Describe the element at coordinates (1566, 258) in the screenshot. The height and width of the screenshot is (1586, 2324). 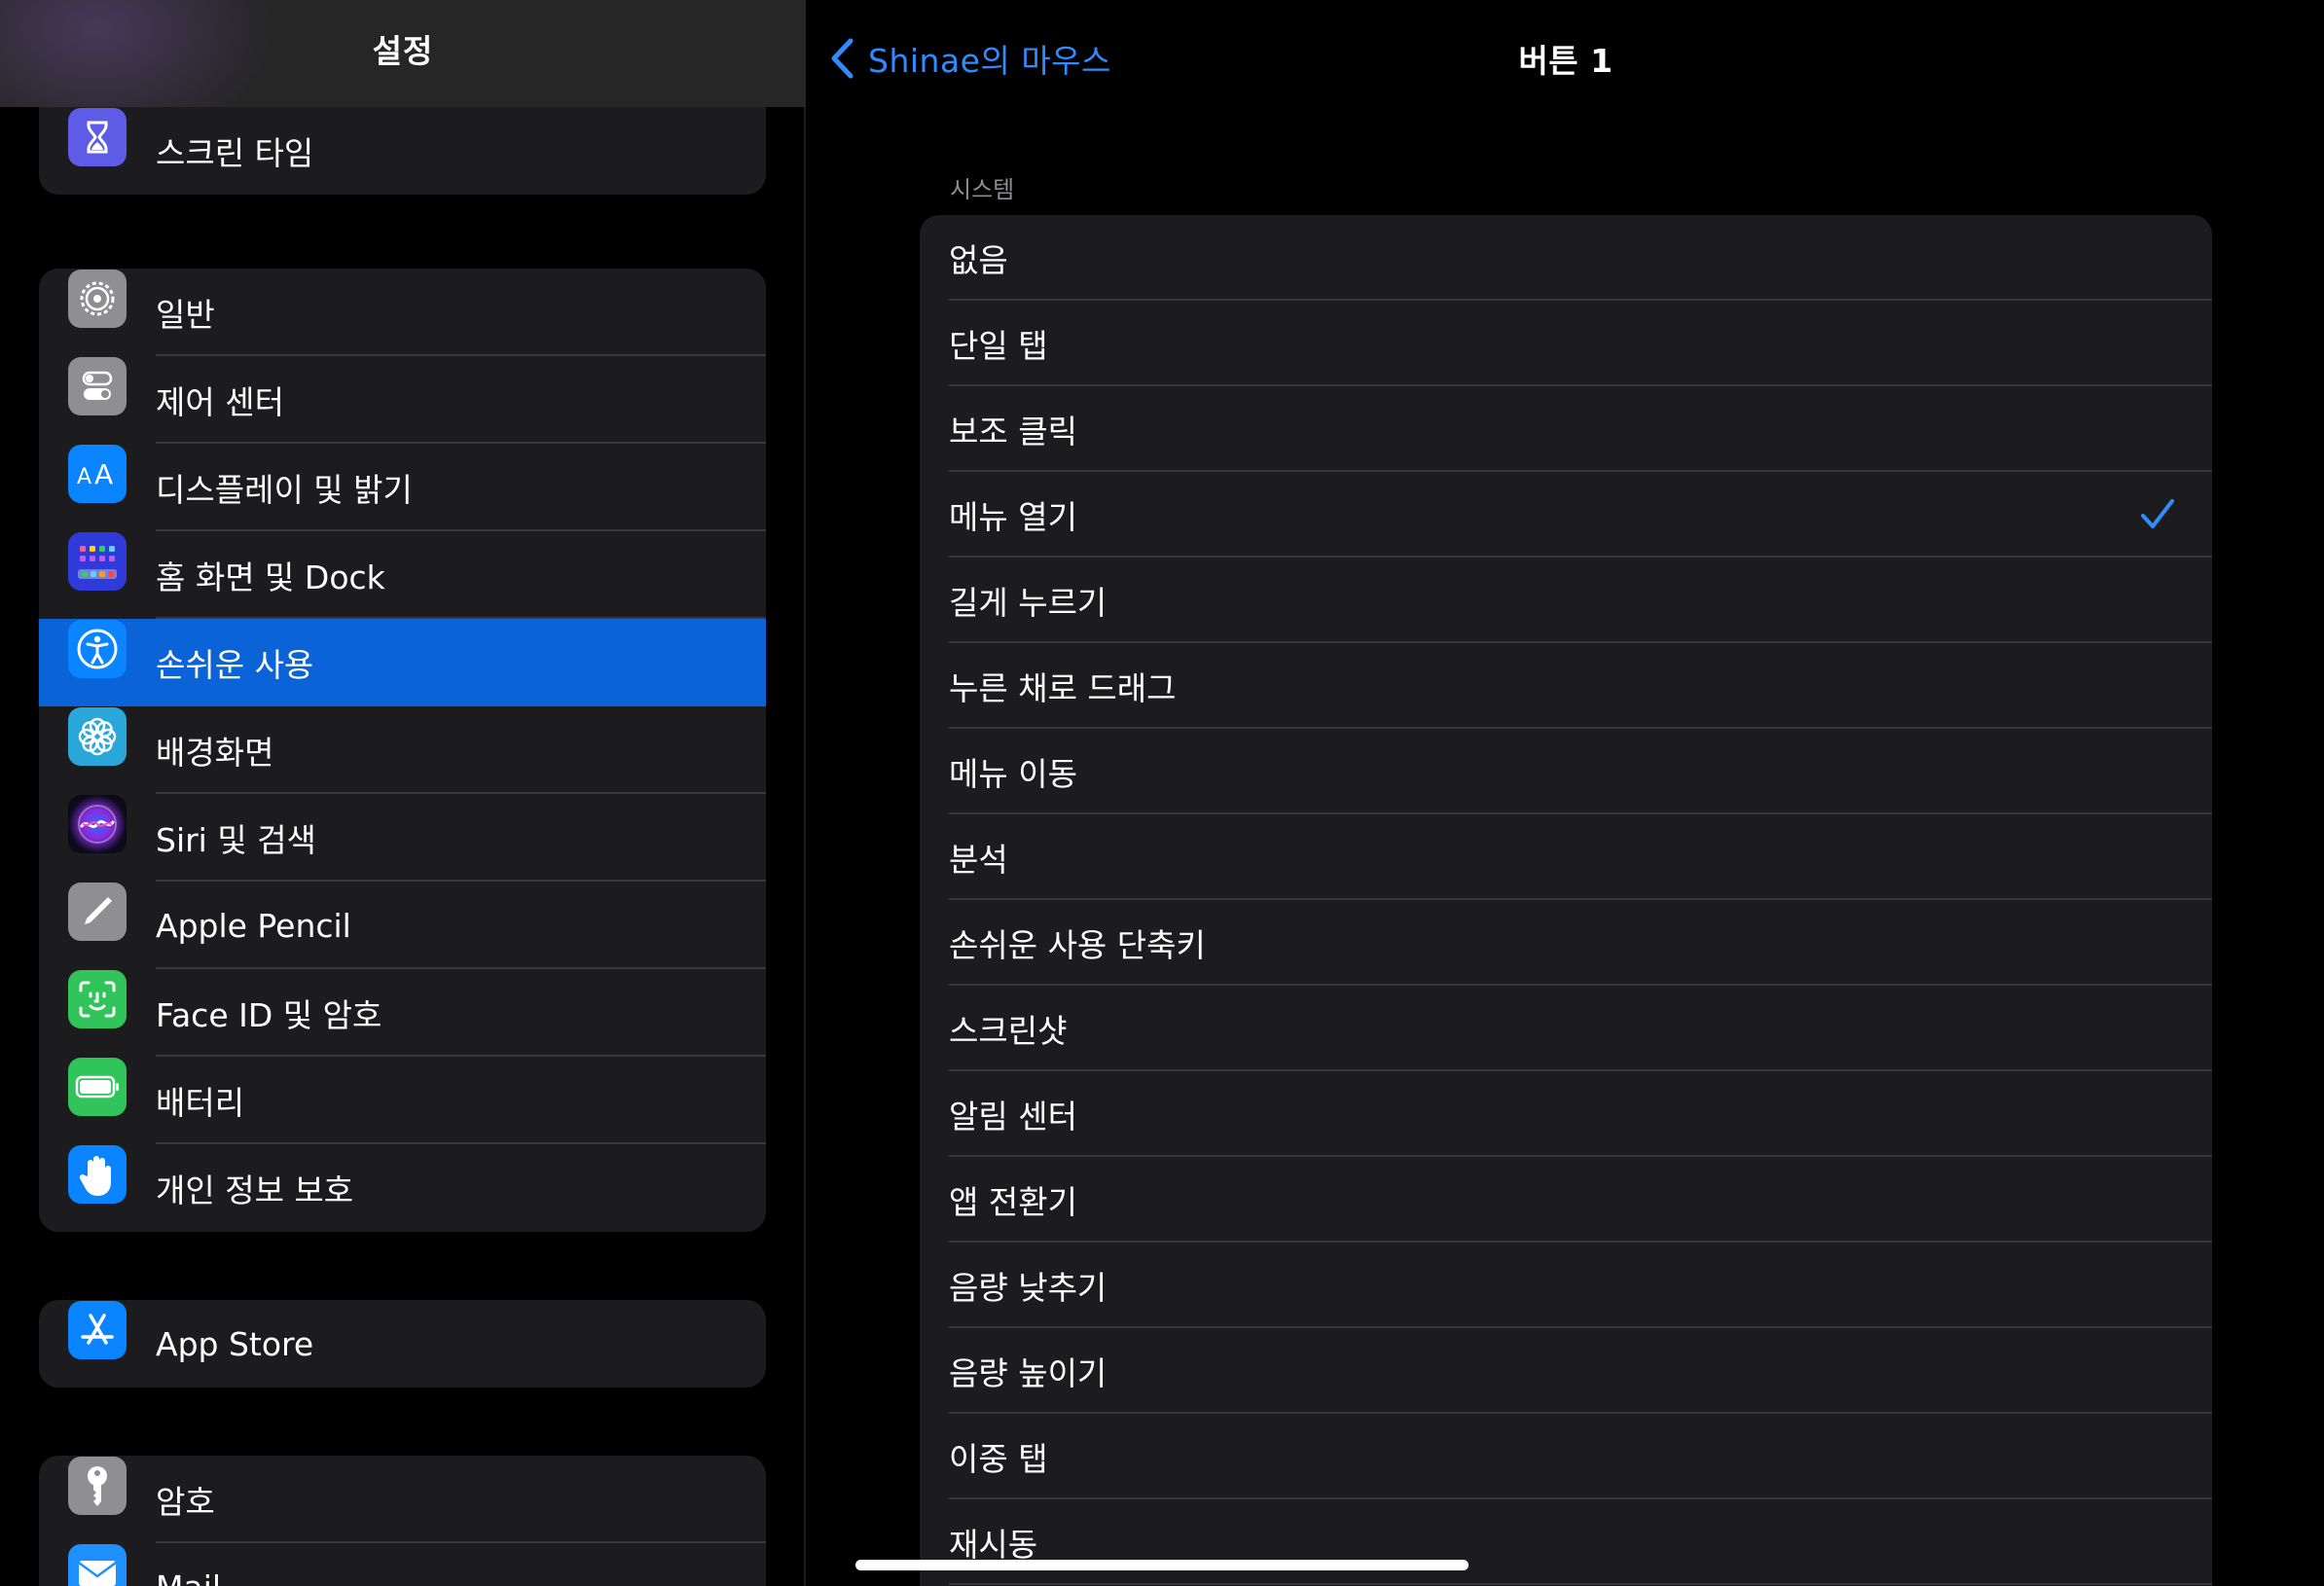
I see `option-none: 없음` at that location.